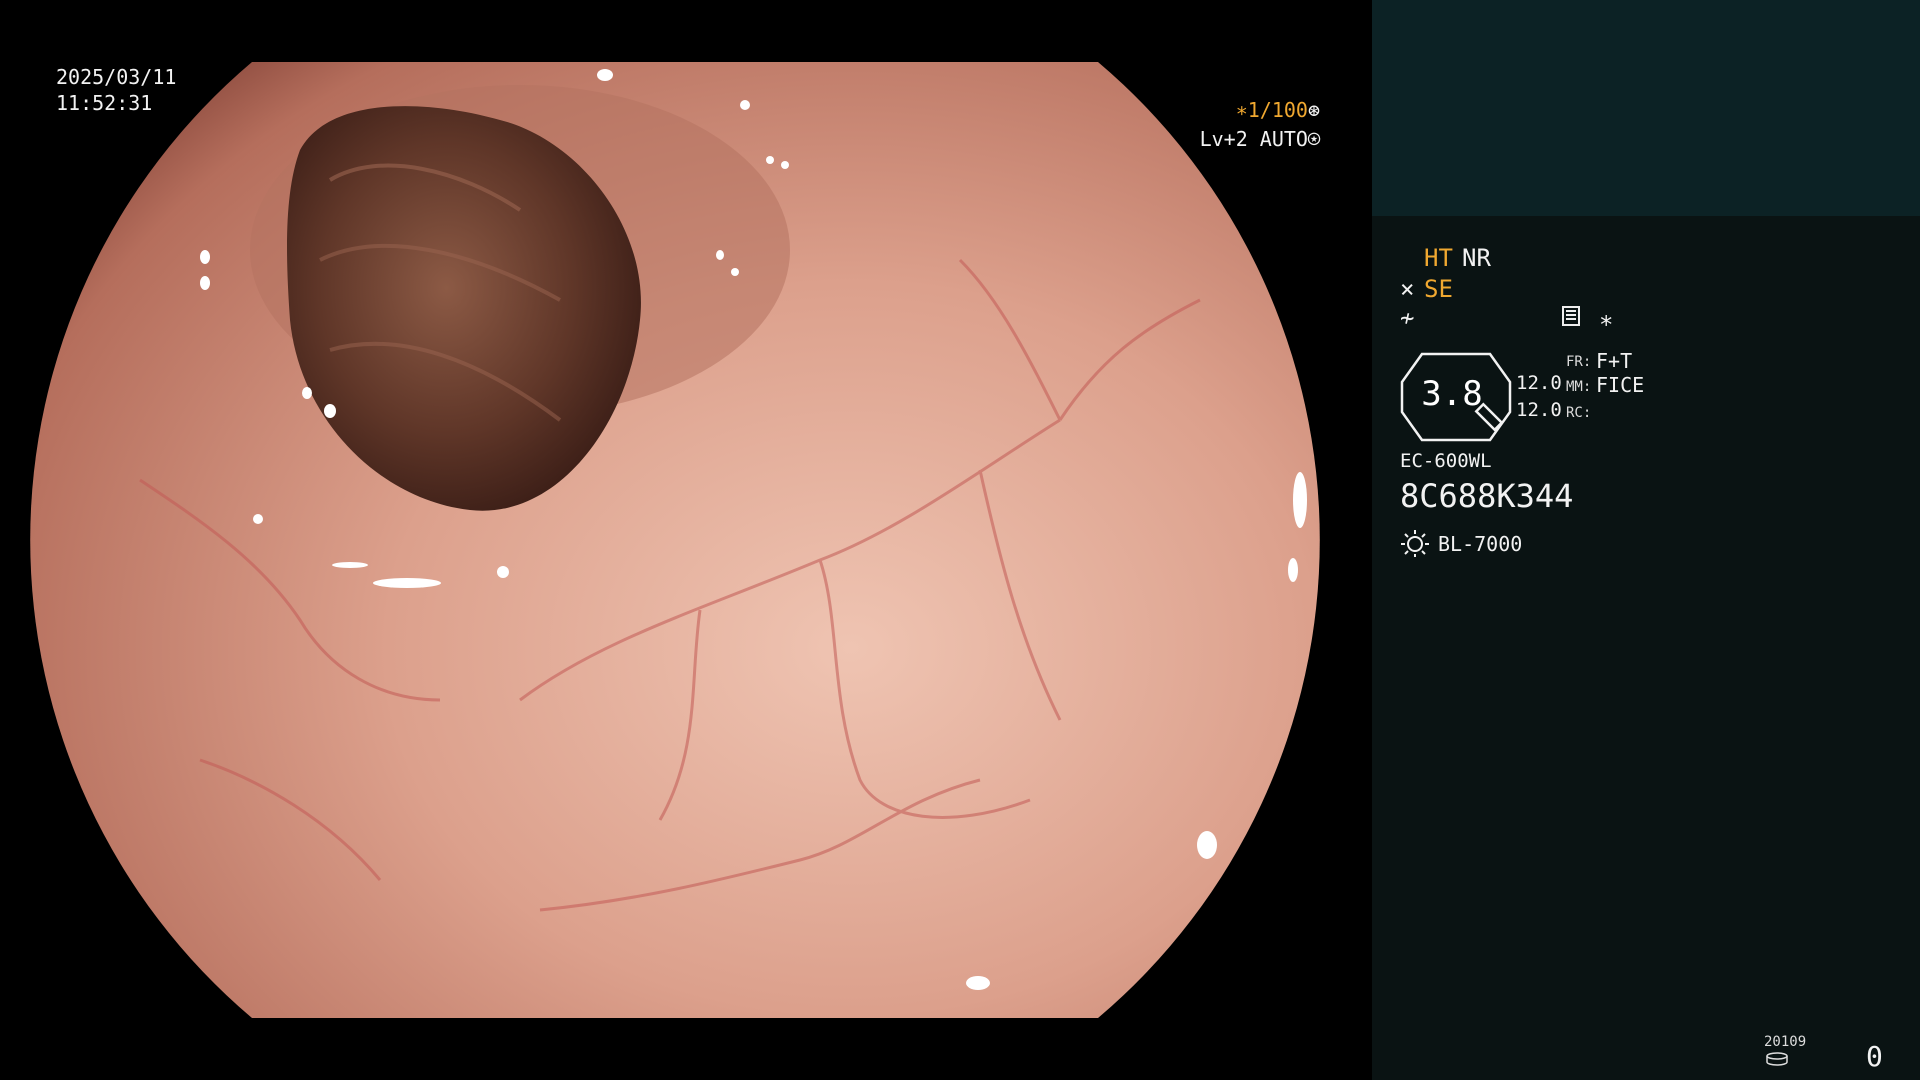 Image resolution: width=1920 pixels, height=1080 pixels. What do you see at coordinates (1407, 289) in the screenshot?
I see `structure-enhance-icon: ⨯` at bounding box center [1407, 289].